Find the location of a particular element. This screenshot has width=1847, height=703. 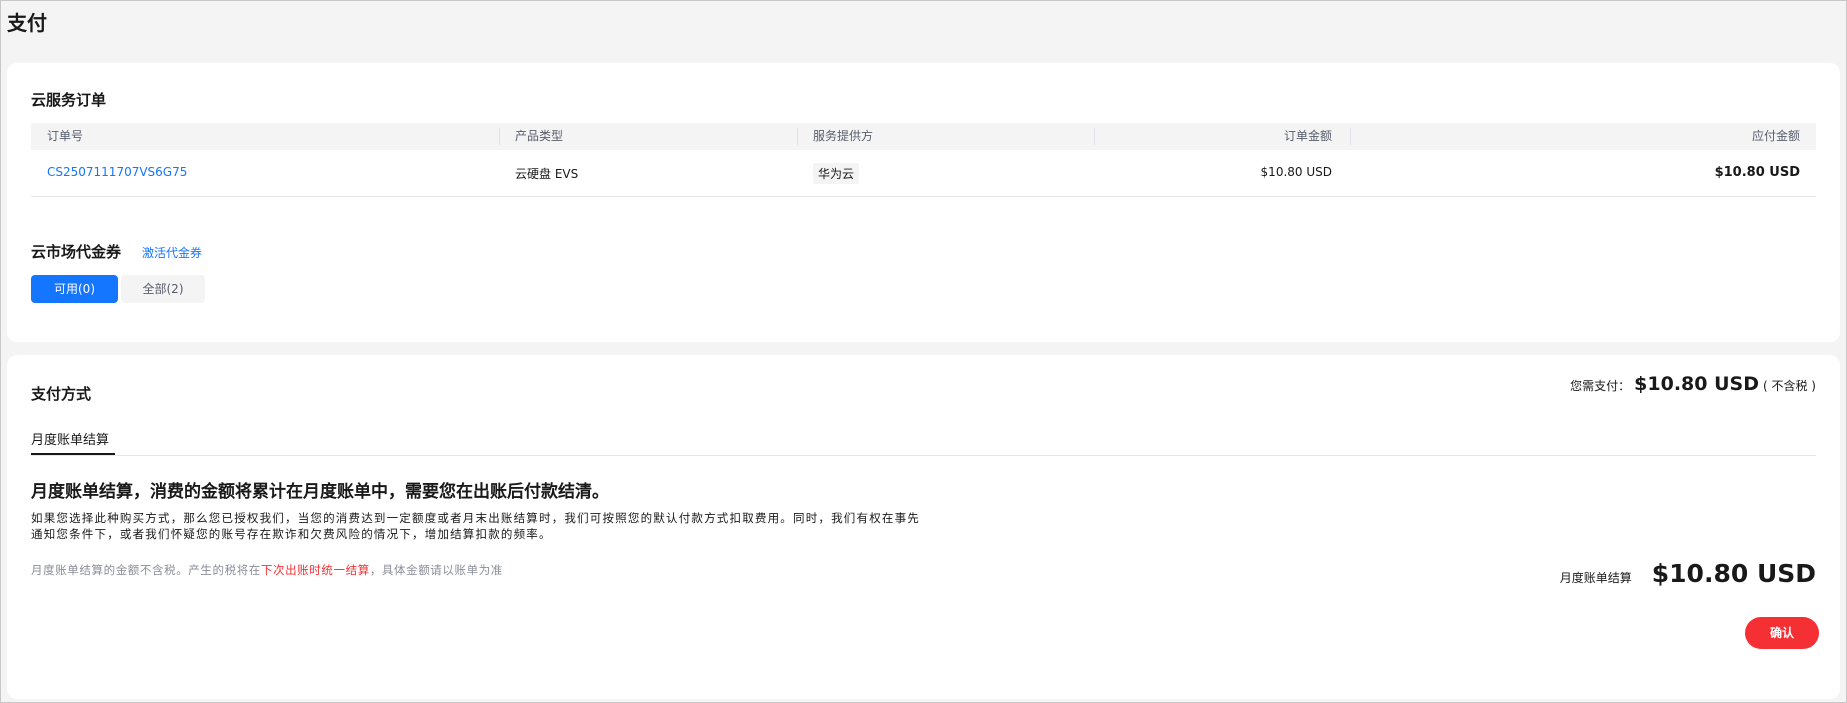

tab-divider is located at coordinates (923, 455).